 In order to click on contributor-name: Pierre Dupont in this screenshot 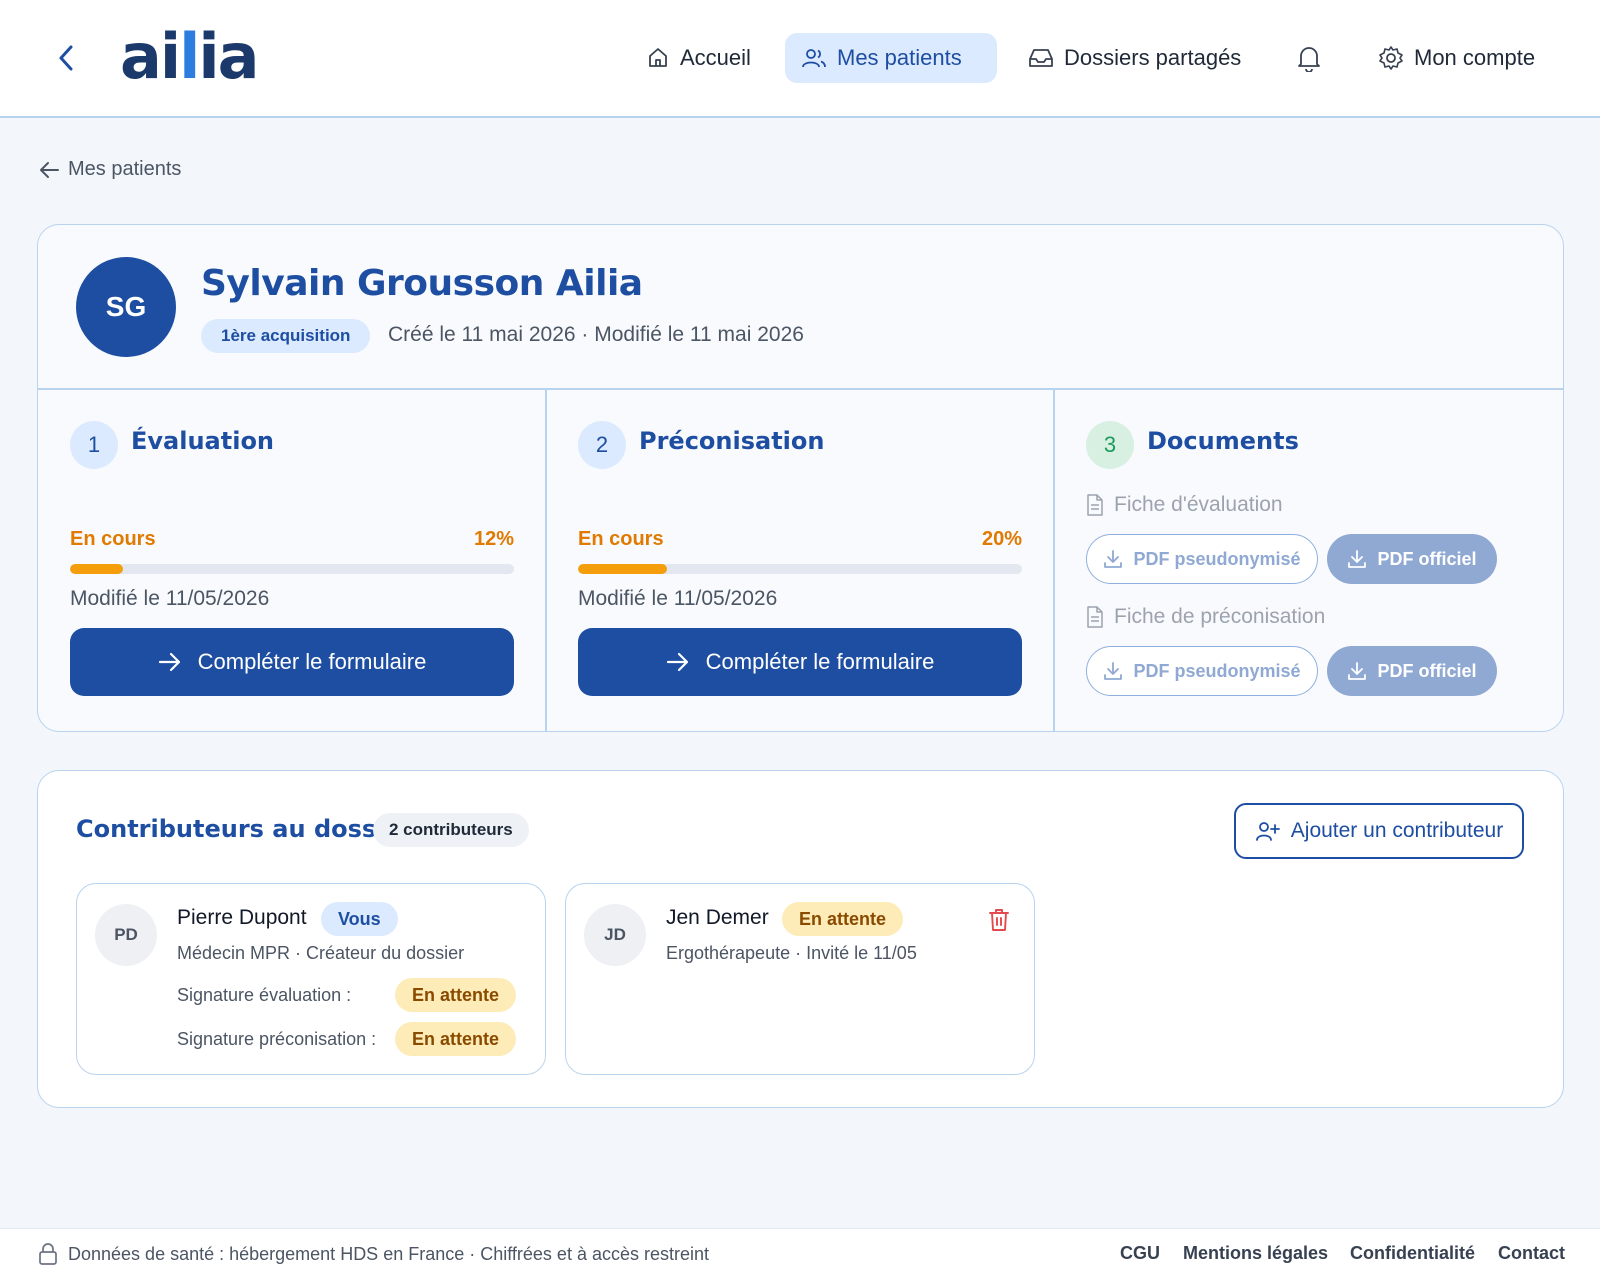, I will do `click(242, 917)`.